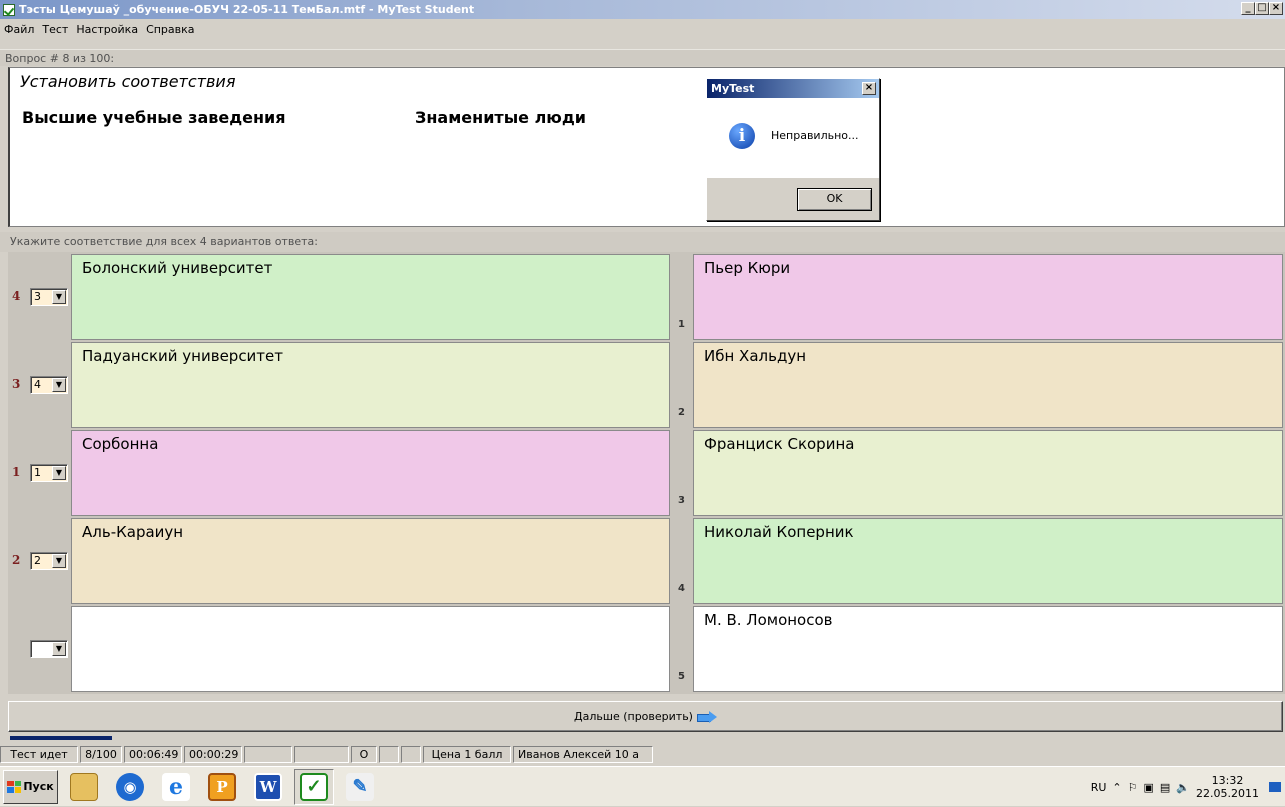  What do you see at coordinates (370, 385) in the screenshot?
I see `left-answer-item: Падуанский университет` at bounding box center [370, 385].